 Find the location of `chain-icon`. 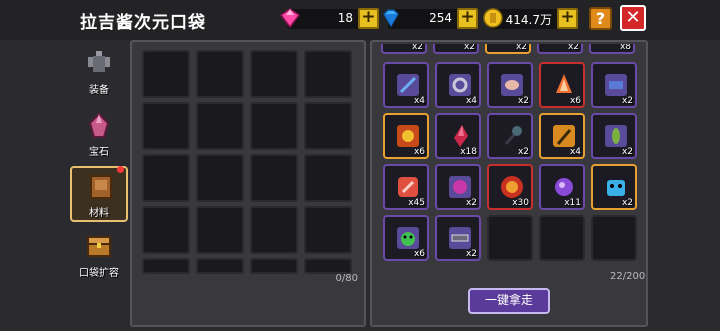

chain-icon is located at coordinates (460, 238).